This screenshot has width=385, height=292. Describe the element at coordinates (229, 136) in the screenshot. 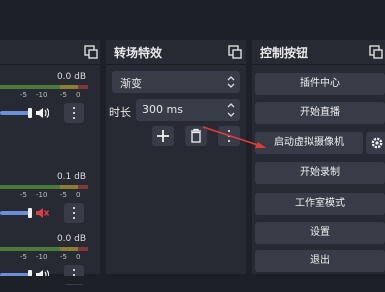

I see `transition-properties-button` at that location.